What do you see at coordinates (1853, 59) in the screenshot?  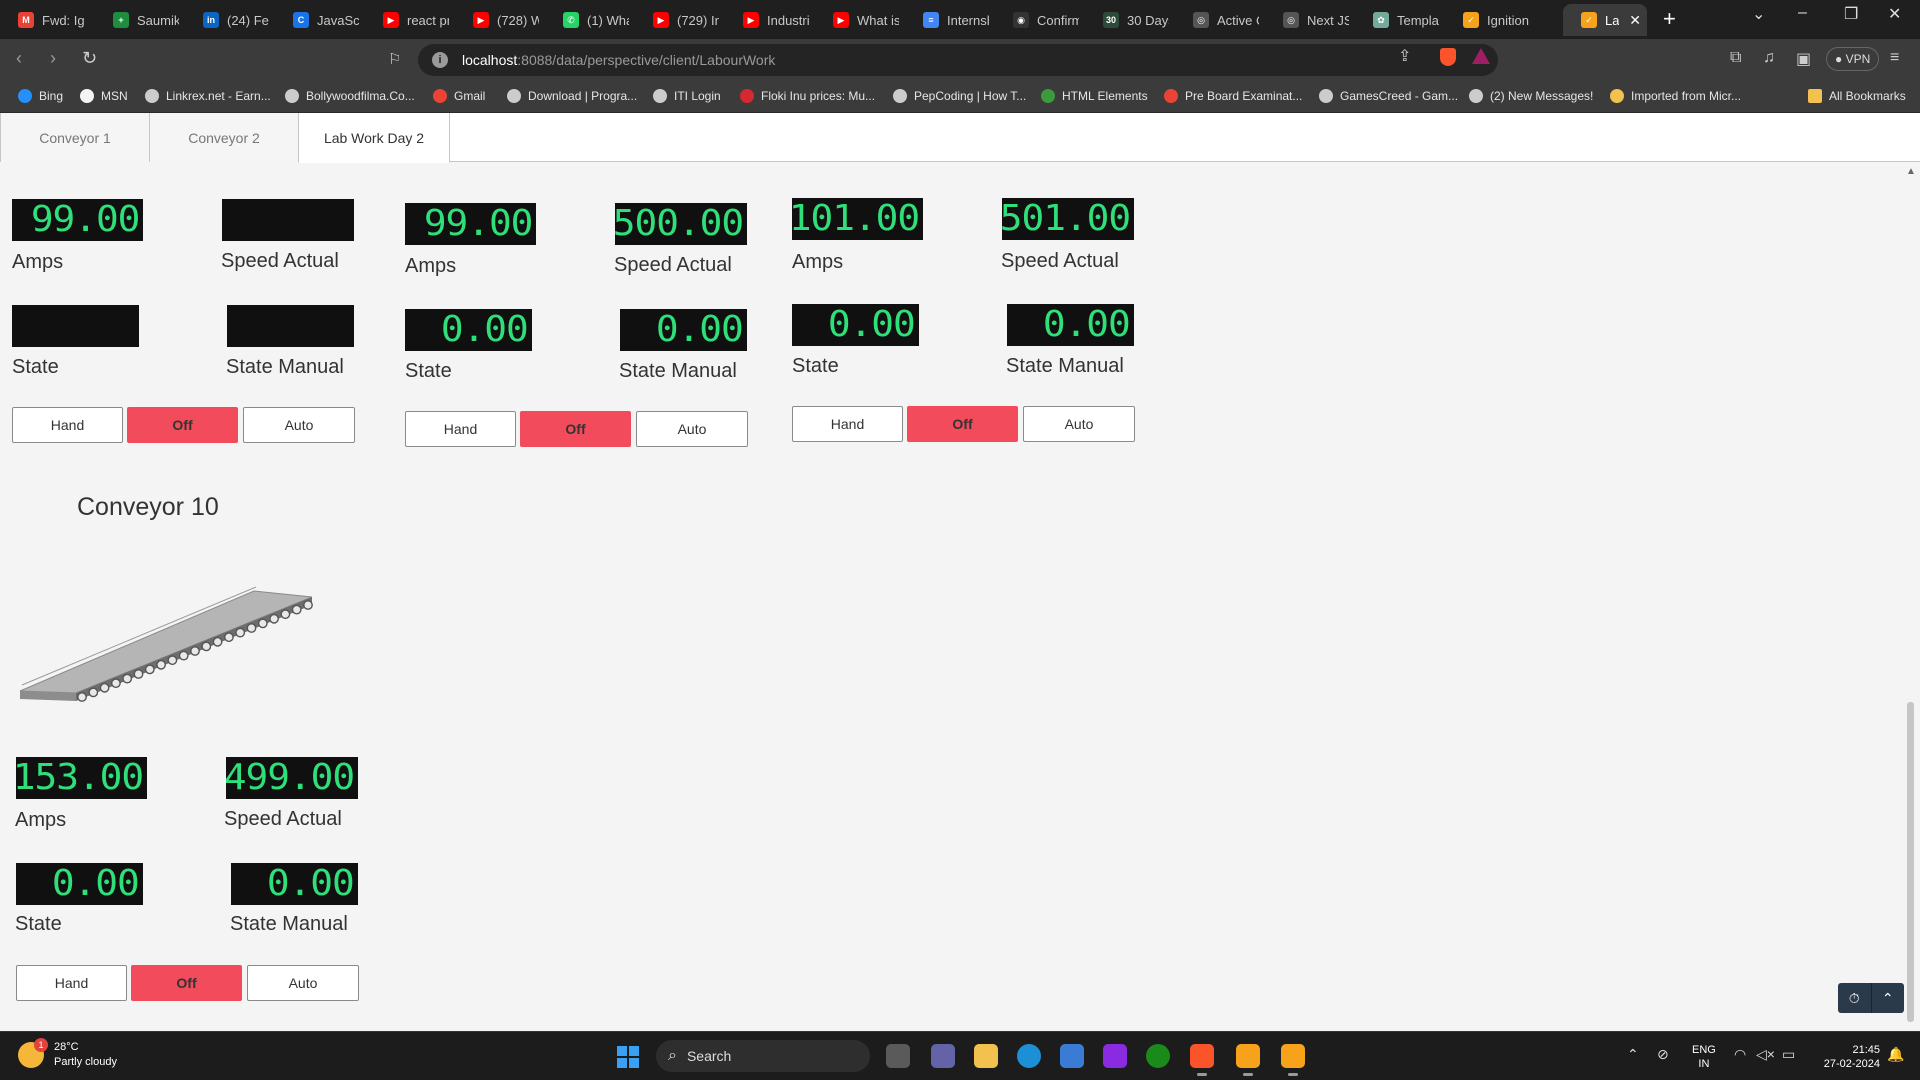 I see `vpn-button: ● VPN` at bounding box center [1853, 59].